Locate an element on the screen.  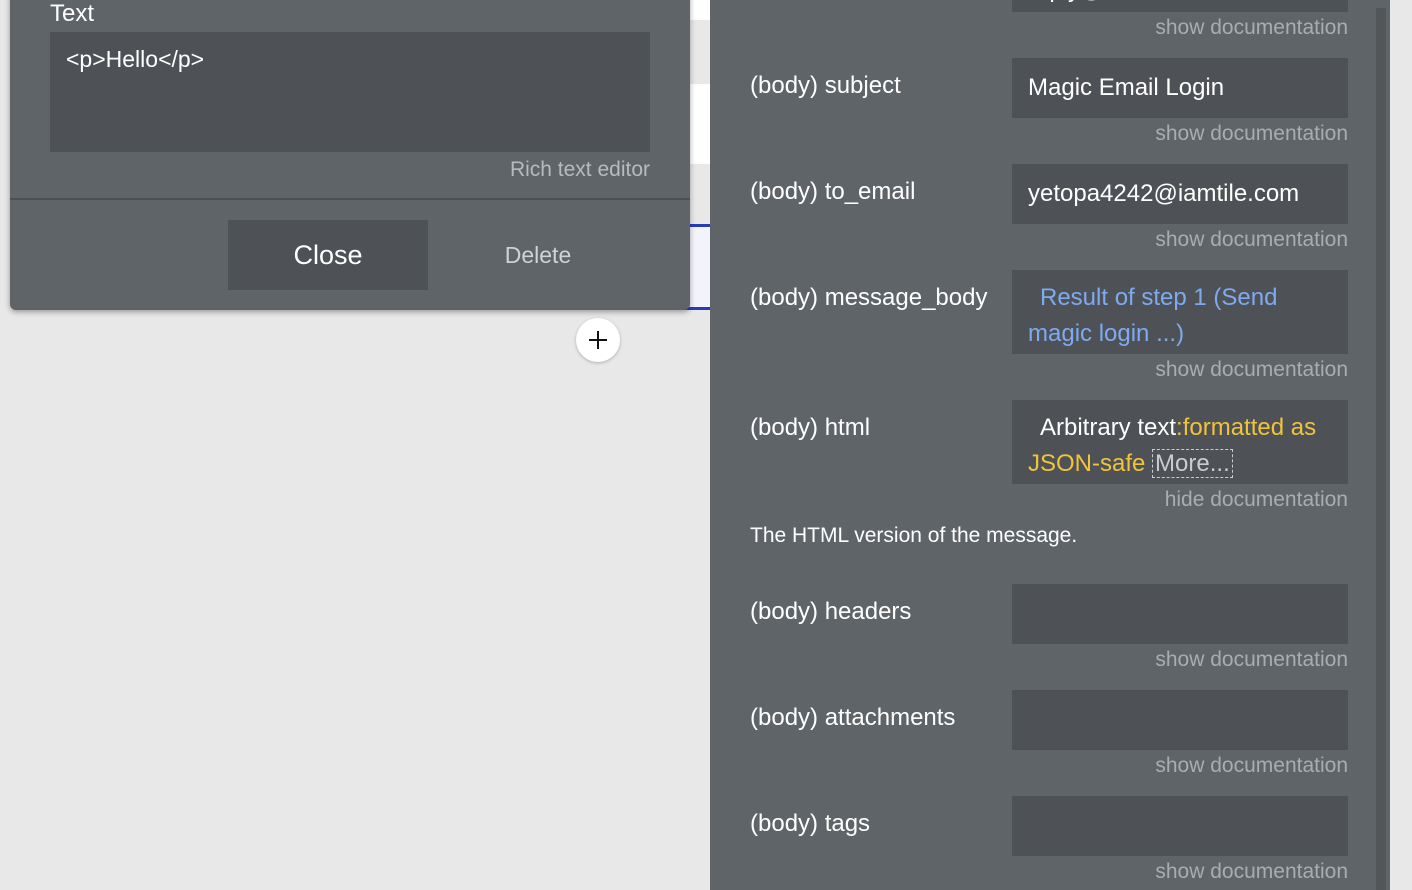
add-action-button is located at coordinates (598, 340).